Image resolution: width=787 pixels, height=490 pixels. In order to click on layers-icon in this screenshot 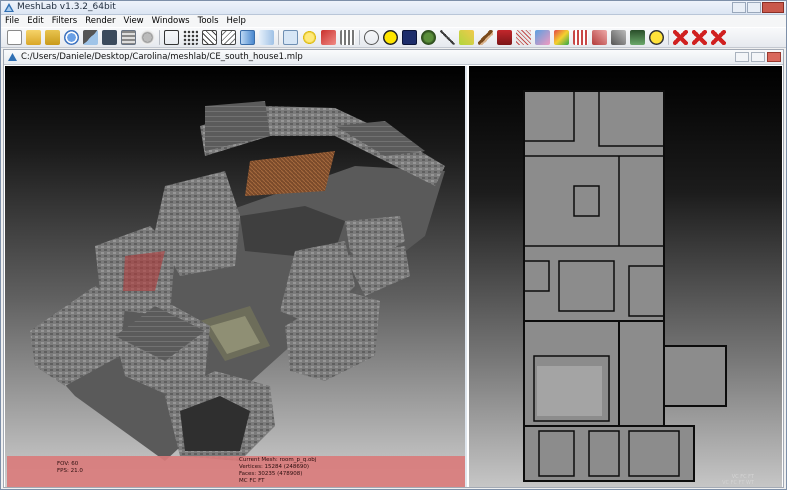, I will do `click(128, 37)`.